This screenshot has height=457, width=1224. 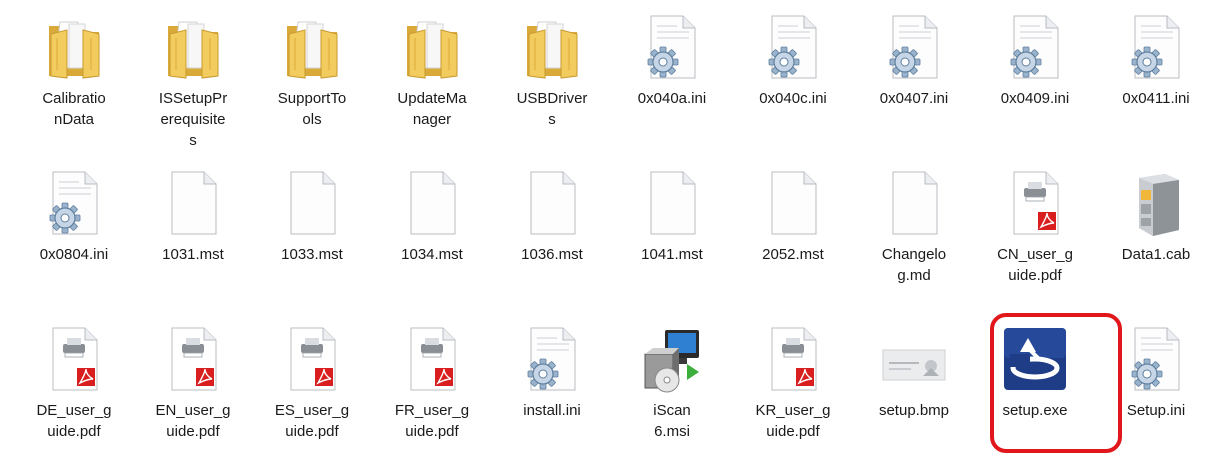 I want to click on file-item-supporttools: SupportTo ols, so click(x=312, y=72).